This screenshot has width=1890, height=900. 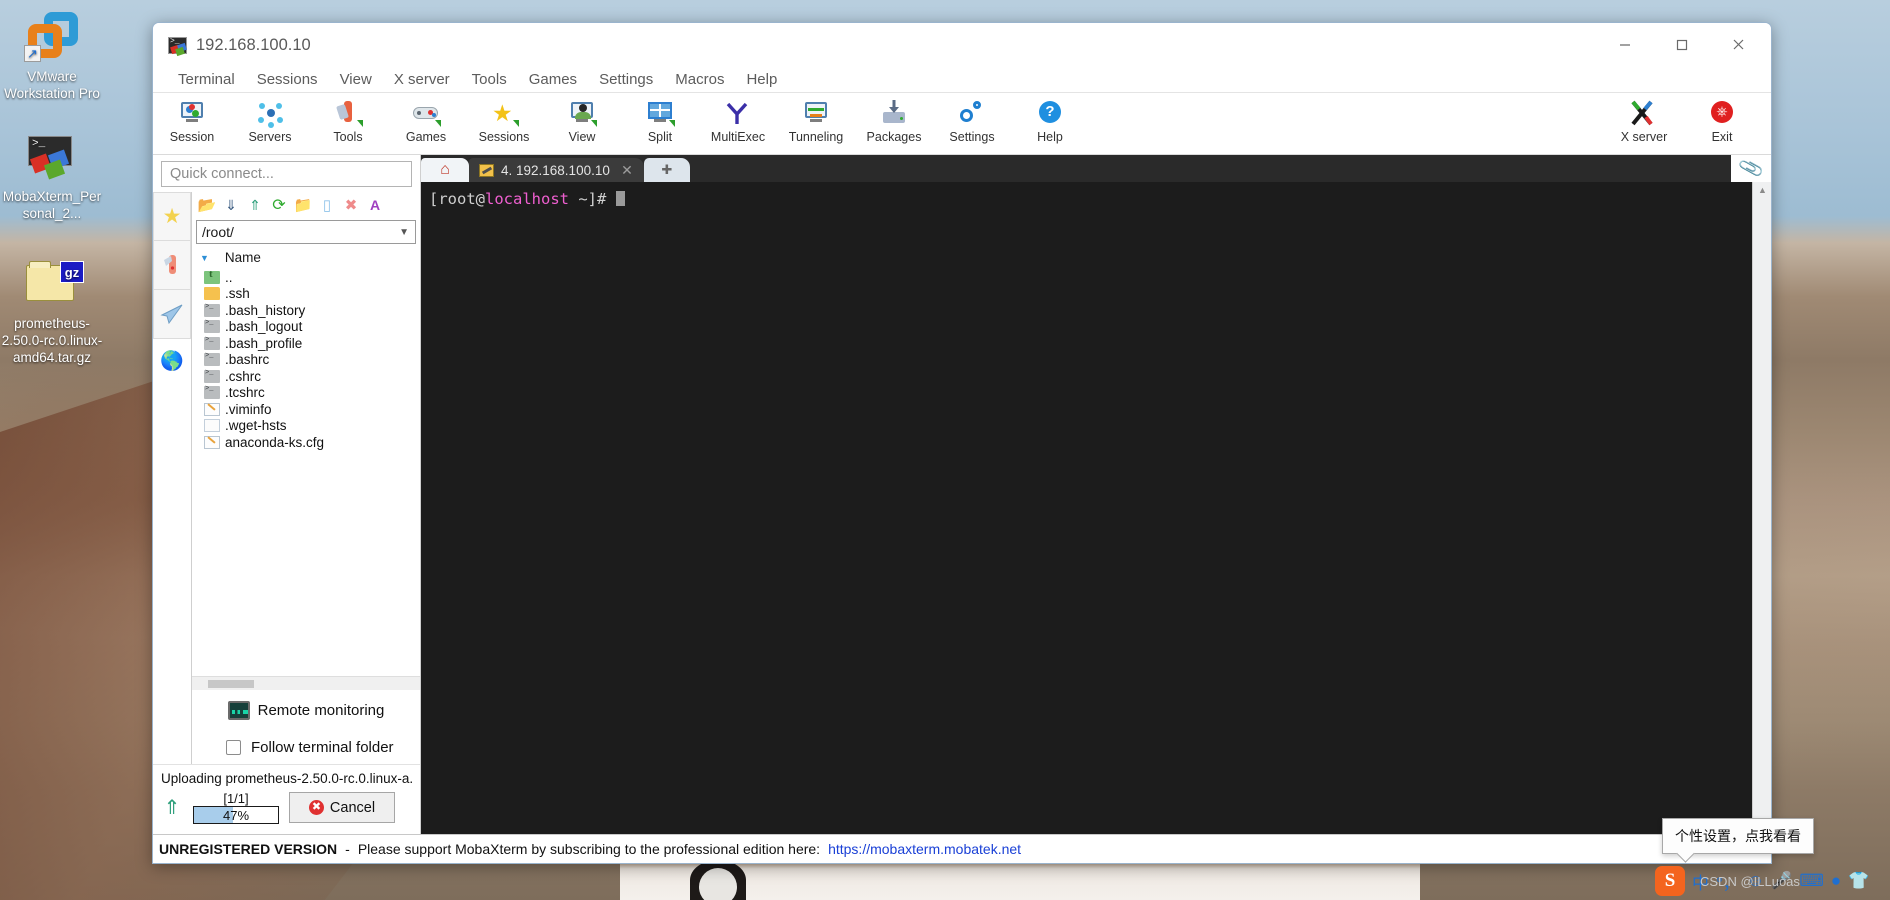 I want to click on delete-button: ✖, so click(x=351, y=205).